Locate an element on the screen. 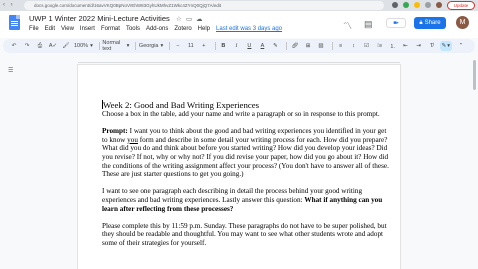  browser-nav-icon: ‹ › is located at coordinates (9, 5).